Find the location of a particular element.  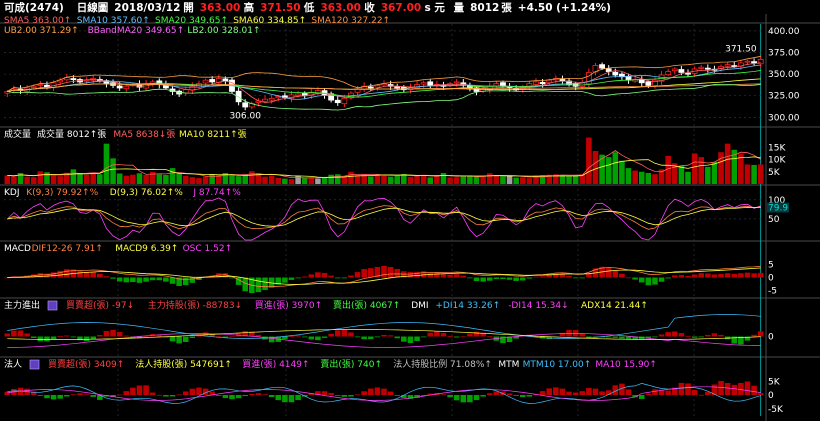

price-ma-legend-2: SMA20 349.65↑ is located at coordinates (191, 21).